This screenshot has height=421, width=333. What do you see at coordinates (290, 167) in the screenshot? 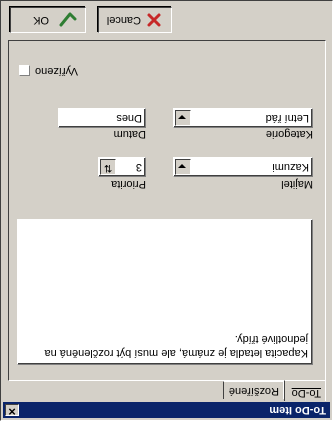
I see `owner-value: Kazumi` at bounding box center [290, 167].